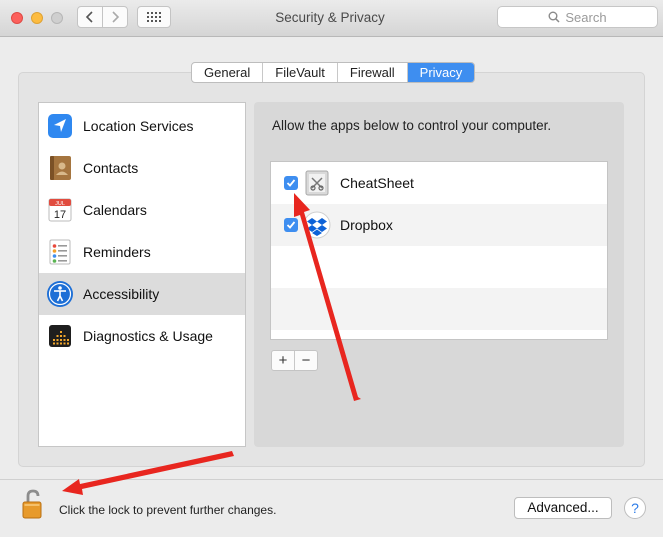 The width and height of the screenshot is (663, 537). Describe the element at coordinates (60, 336) in the screenshot. I see `diagnostics-grid-icon` at that location.